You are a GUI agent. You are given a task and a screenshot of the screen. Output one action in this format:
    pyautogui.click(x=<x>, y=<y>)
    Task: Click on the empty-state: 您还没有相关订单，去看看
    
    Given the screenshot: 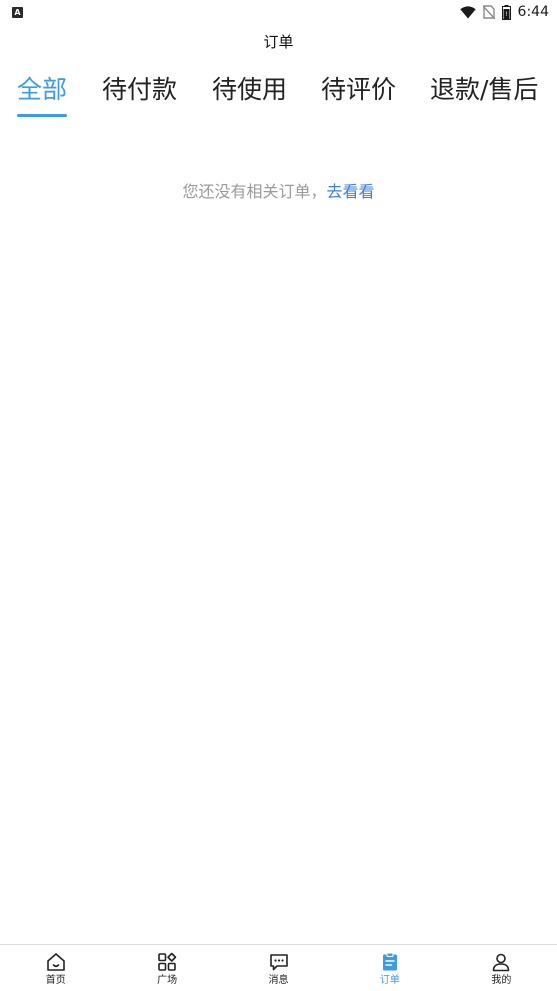 What is the action you would take?
    pyautogui.click(x=278, y=192)
    